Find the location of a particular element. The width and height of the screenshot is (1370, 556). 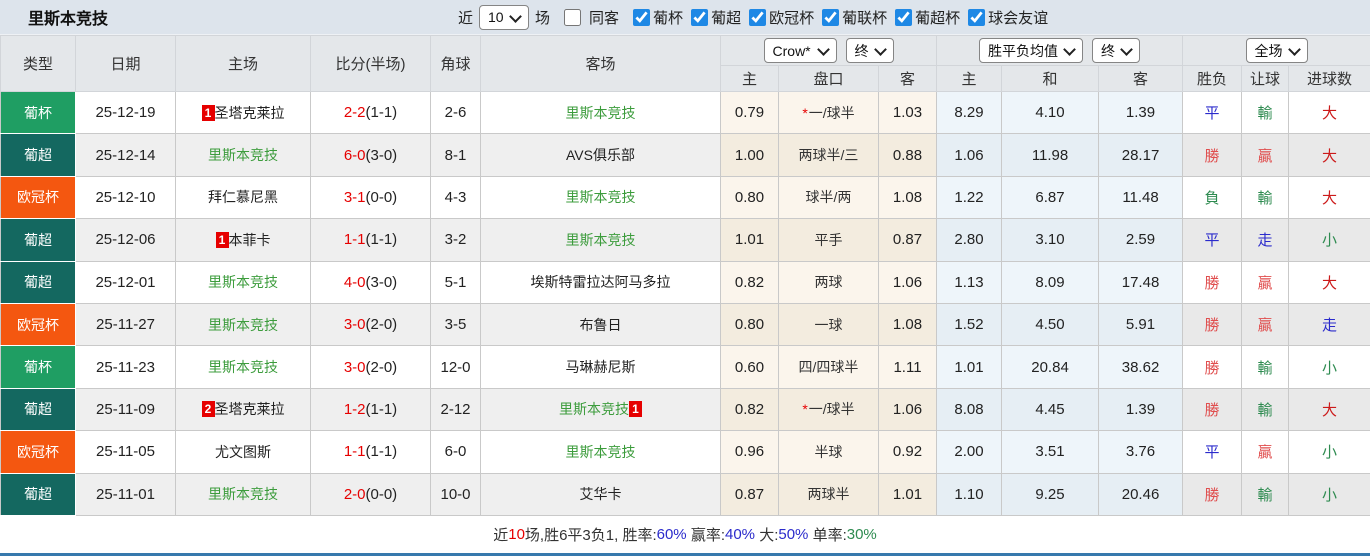

away-team: 布鲁日 is located at coordinates (601, 324).